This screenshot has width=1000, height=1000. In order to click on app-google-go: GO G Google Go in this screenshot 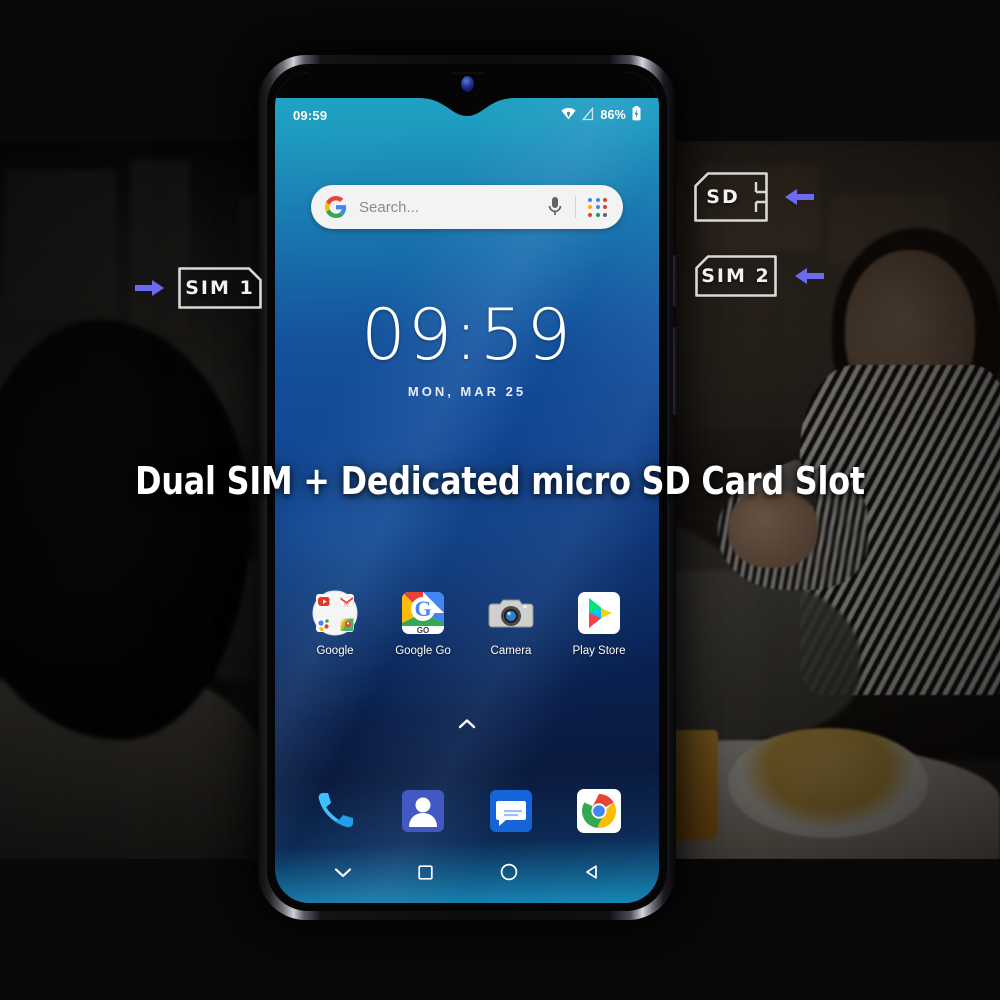, I will do `click(423, 623)`.